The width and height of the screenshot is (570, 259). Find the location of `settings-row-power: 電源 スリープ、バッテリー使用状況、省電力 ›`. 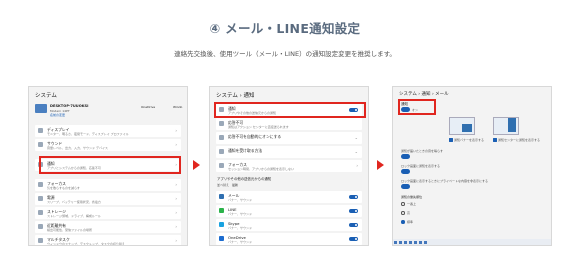

settings-row-power: 電源 スリープ、バッテリー使用状況、省電力 › is located at coordinates (108, 199).